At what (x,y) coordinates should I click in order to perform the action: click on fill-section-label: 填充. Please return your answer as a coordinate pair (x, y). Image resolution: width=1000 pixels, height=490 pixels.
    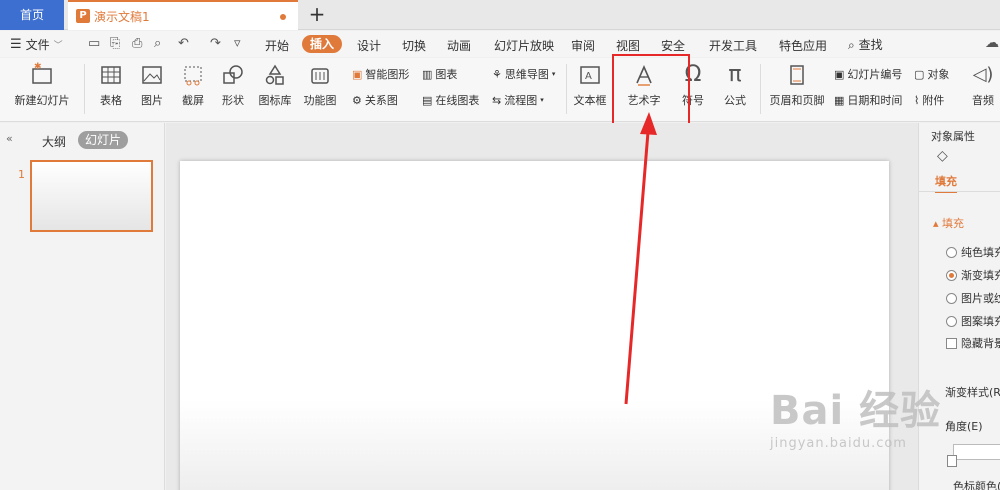
    Looking at the image, I should click on (953, 223).